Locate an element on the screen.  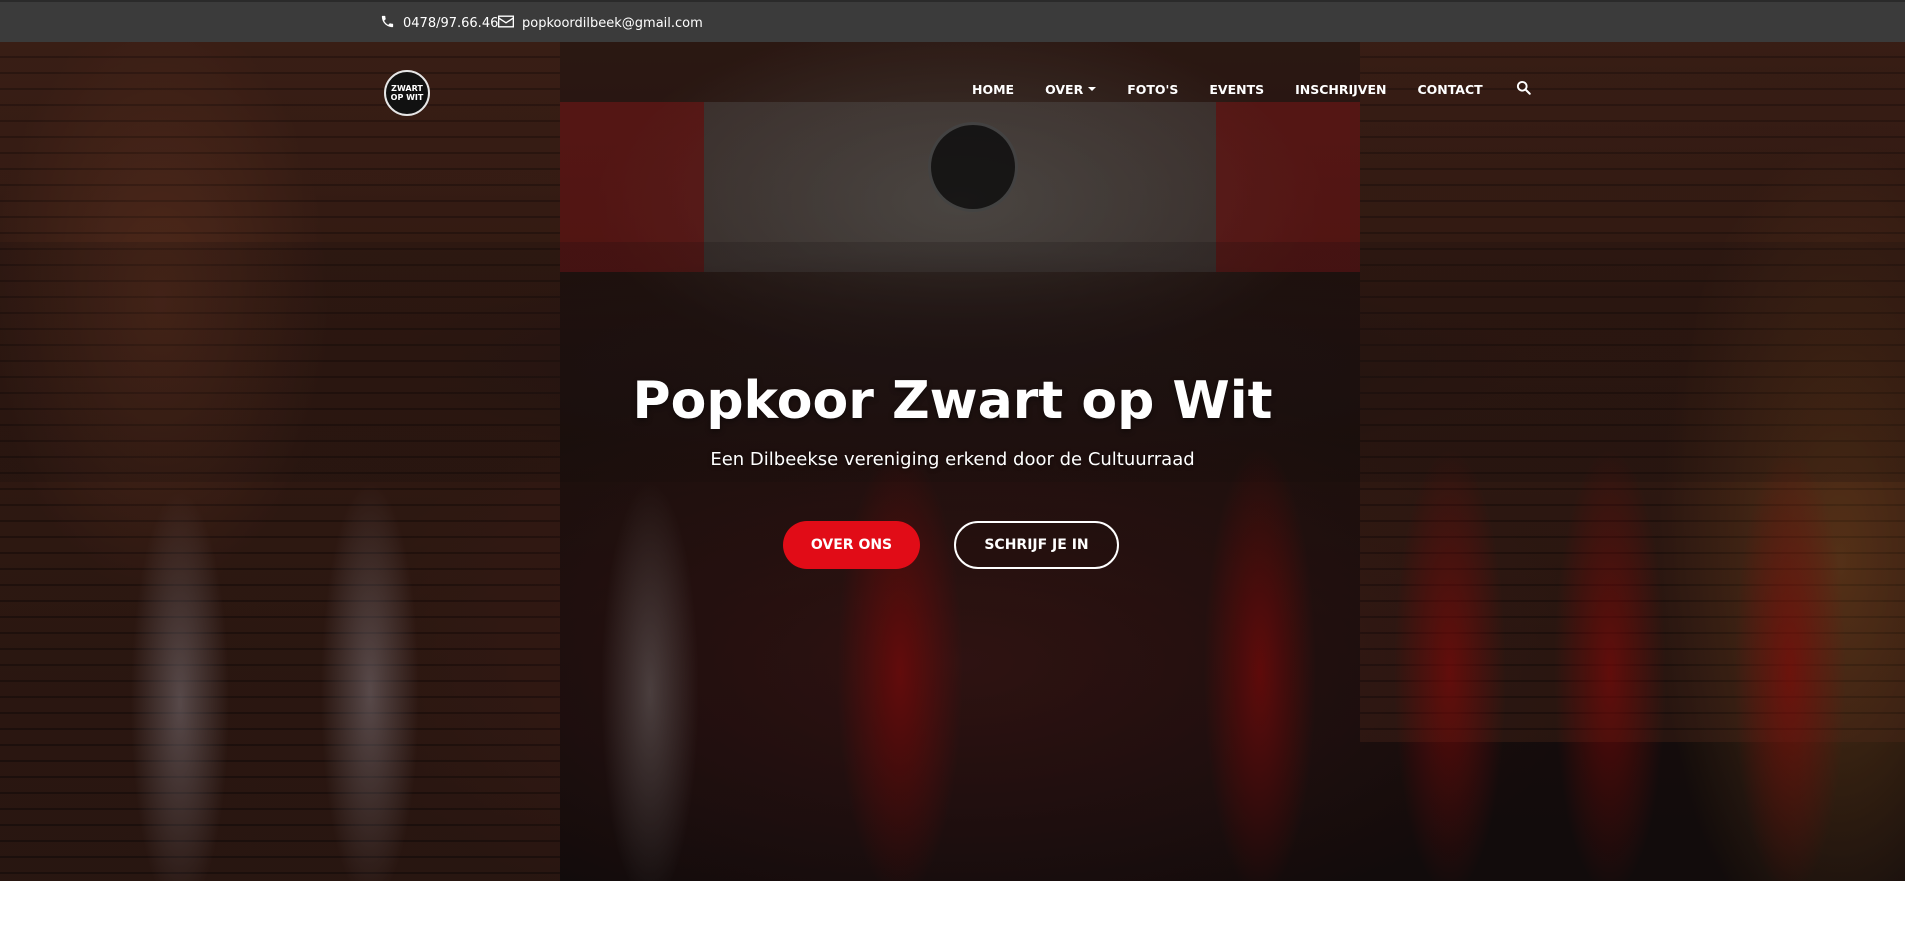
nav-item-label: FOTO'S is located at coordinates (1153, 89).